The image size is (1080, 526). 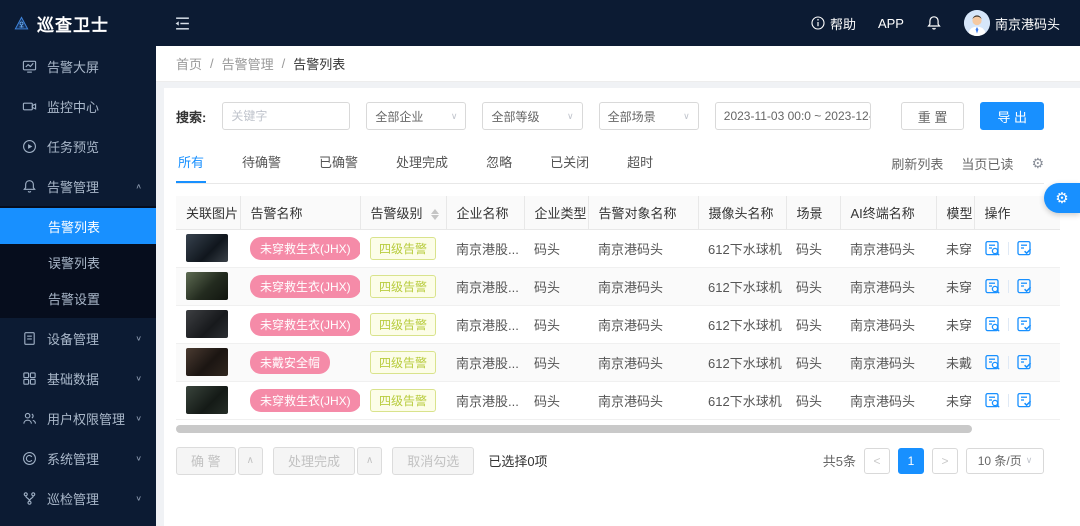 I want to click on keyword-input, so click(x=286, y=116).